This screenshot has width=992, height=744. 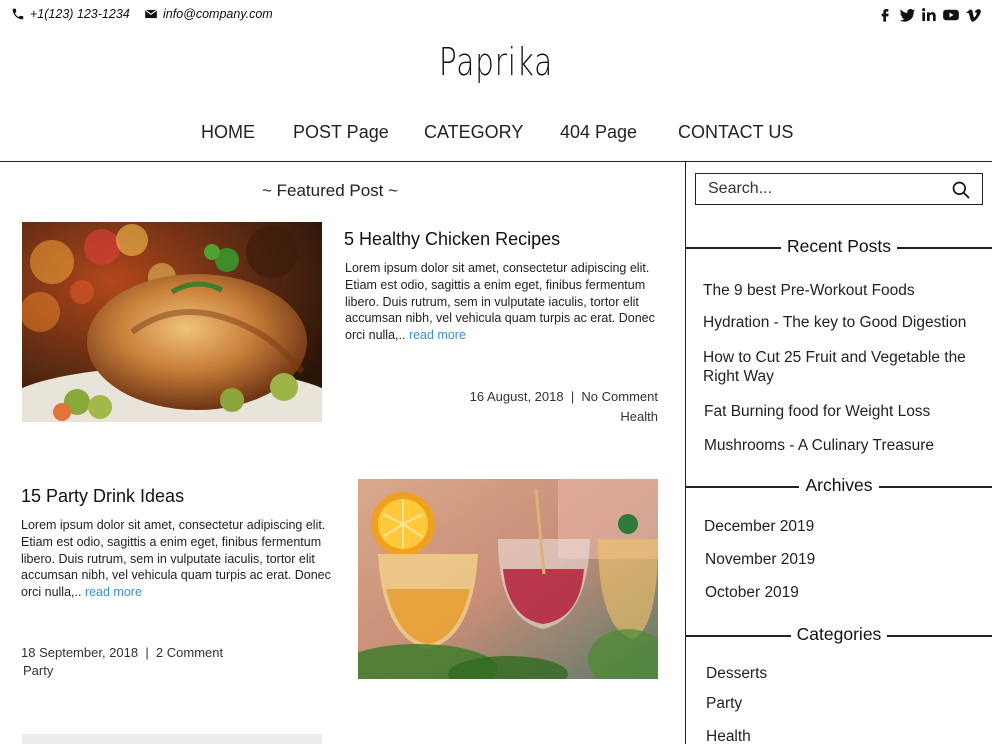 I want to click on nav-item-category: CATEGORY, so click(x=473, y=132).